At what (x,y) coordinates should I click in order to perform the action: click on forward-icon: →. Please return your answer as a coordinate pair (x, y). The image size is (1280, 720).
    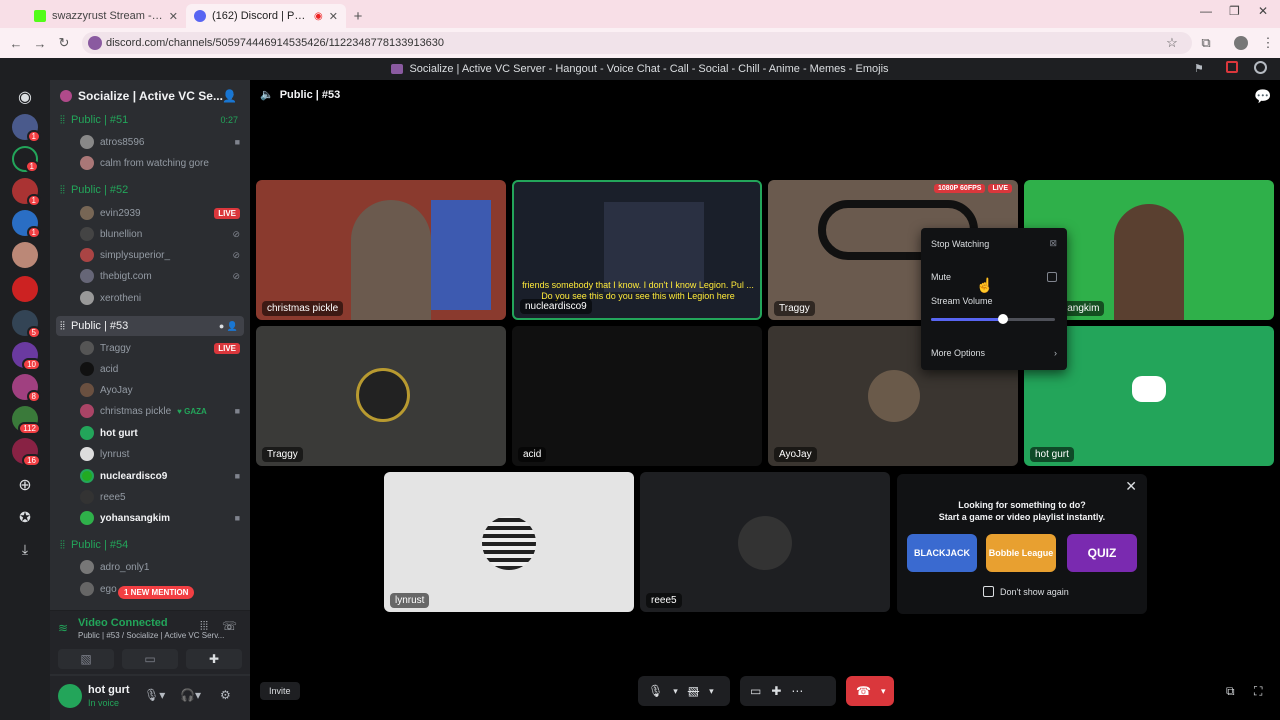
    Looking at the image, I should click on (40, 43).